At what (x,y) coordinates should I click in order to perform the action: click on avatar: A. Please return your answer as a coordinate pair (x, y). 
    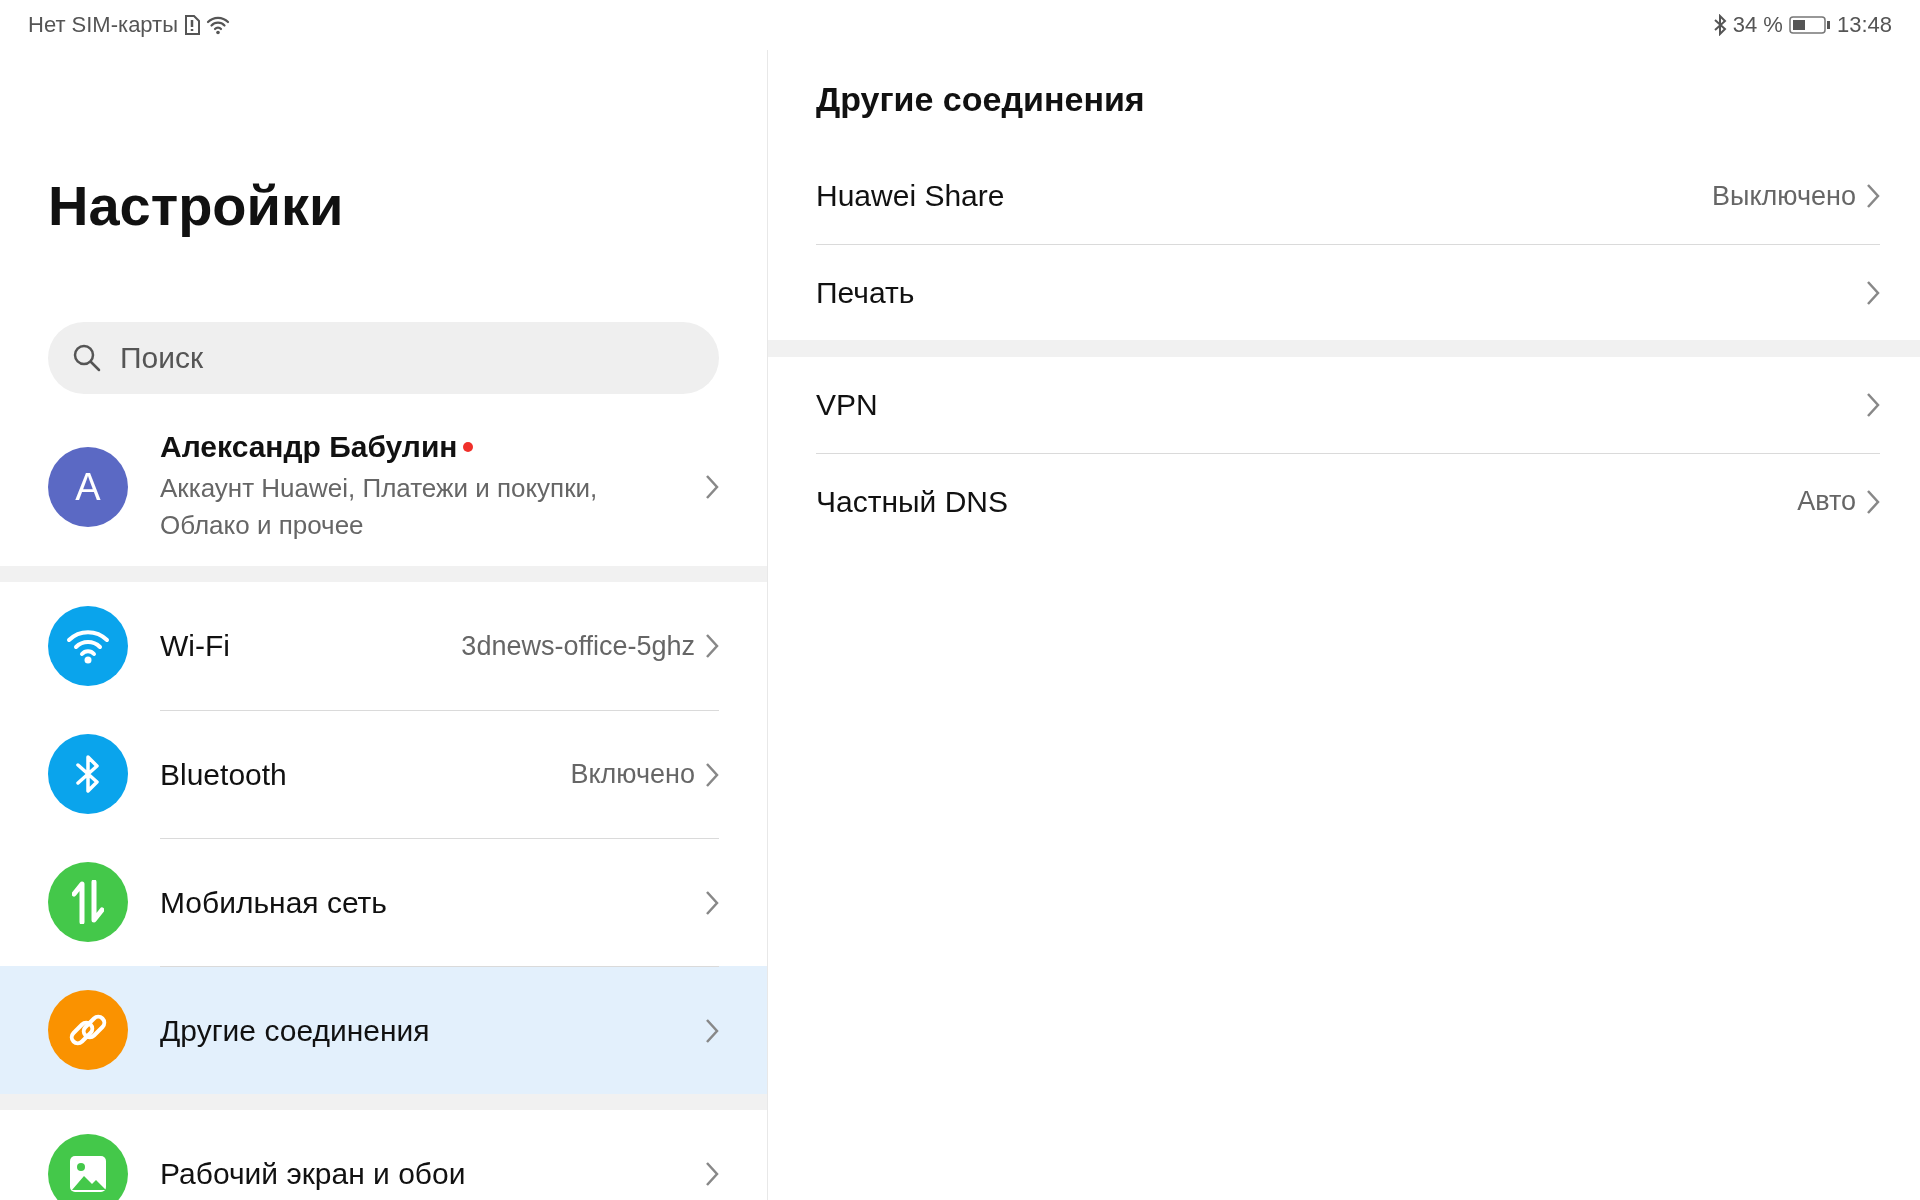
    Looking at the image, I should click on (88, 487).